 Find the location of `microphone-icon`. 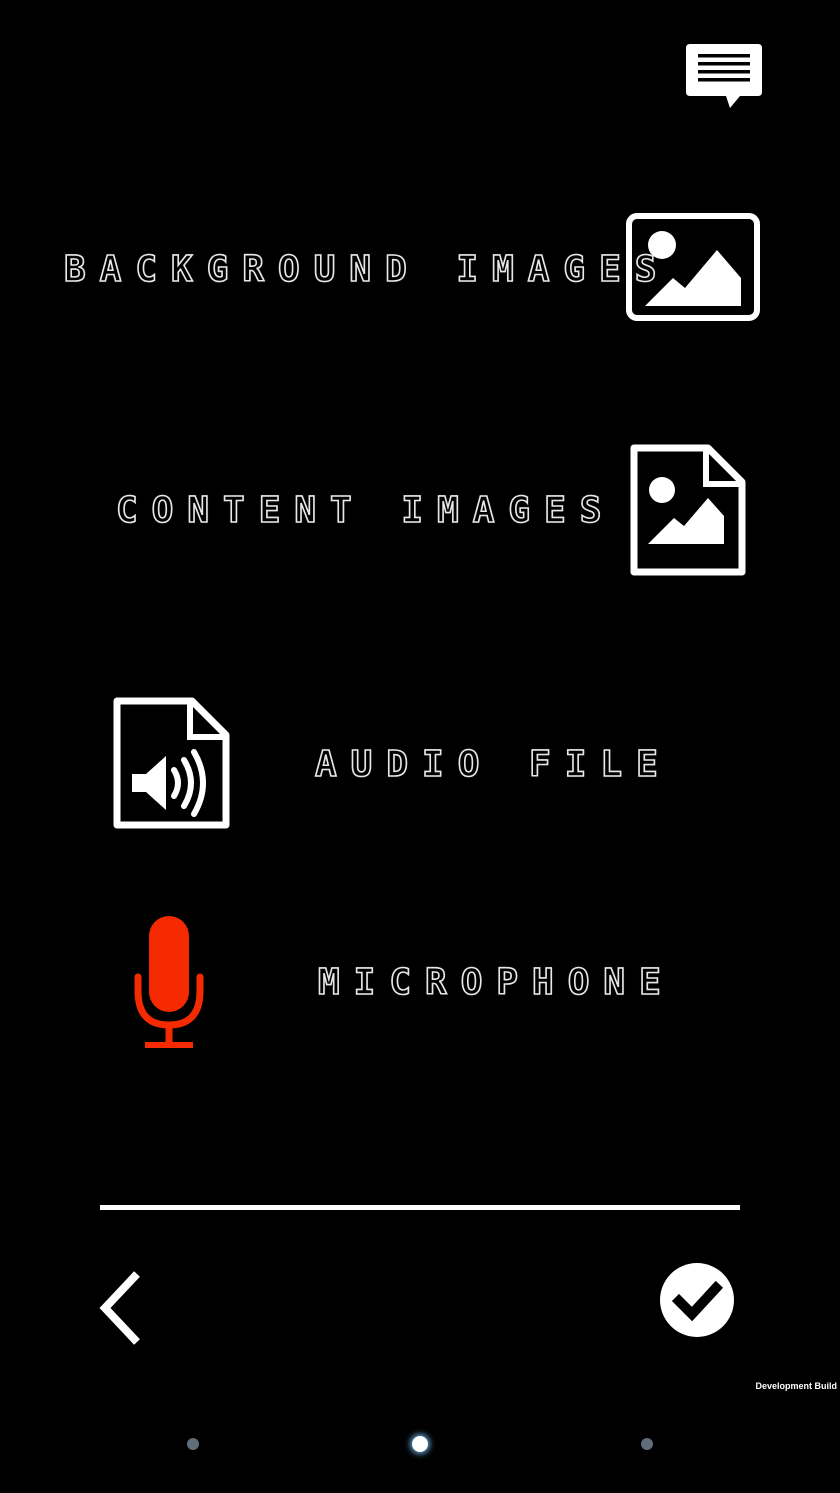

microphone-icon is located at coordinates (169, 982).